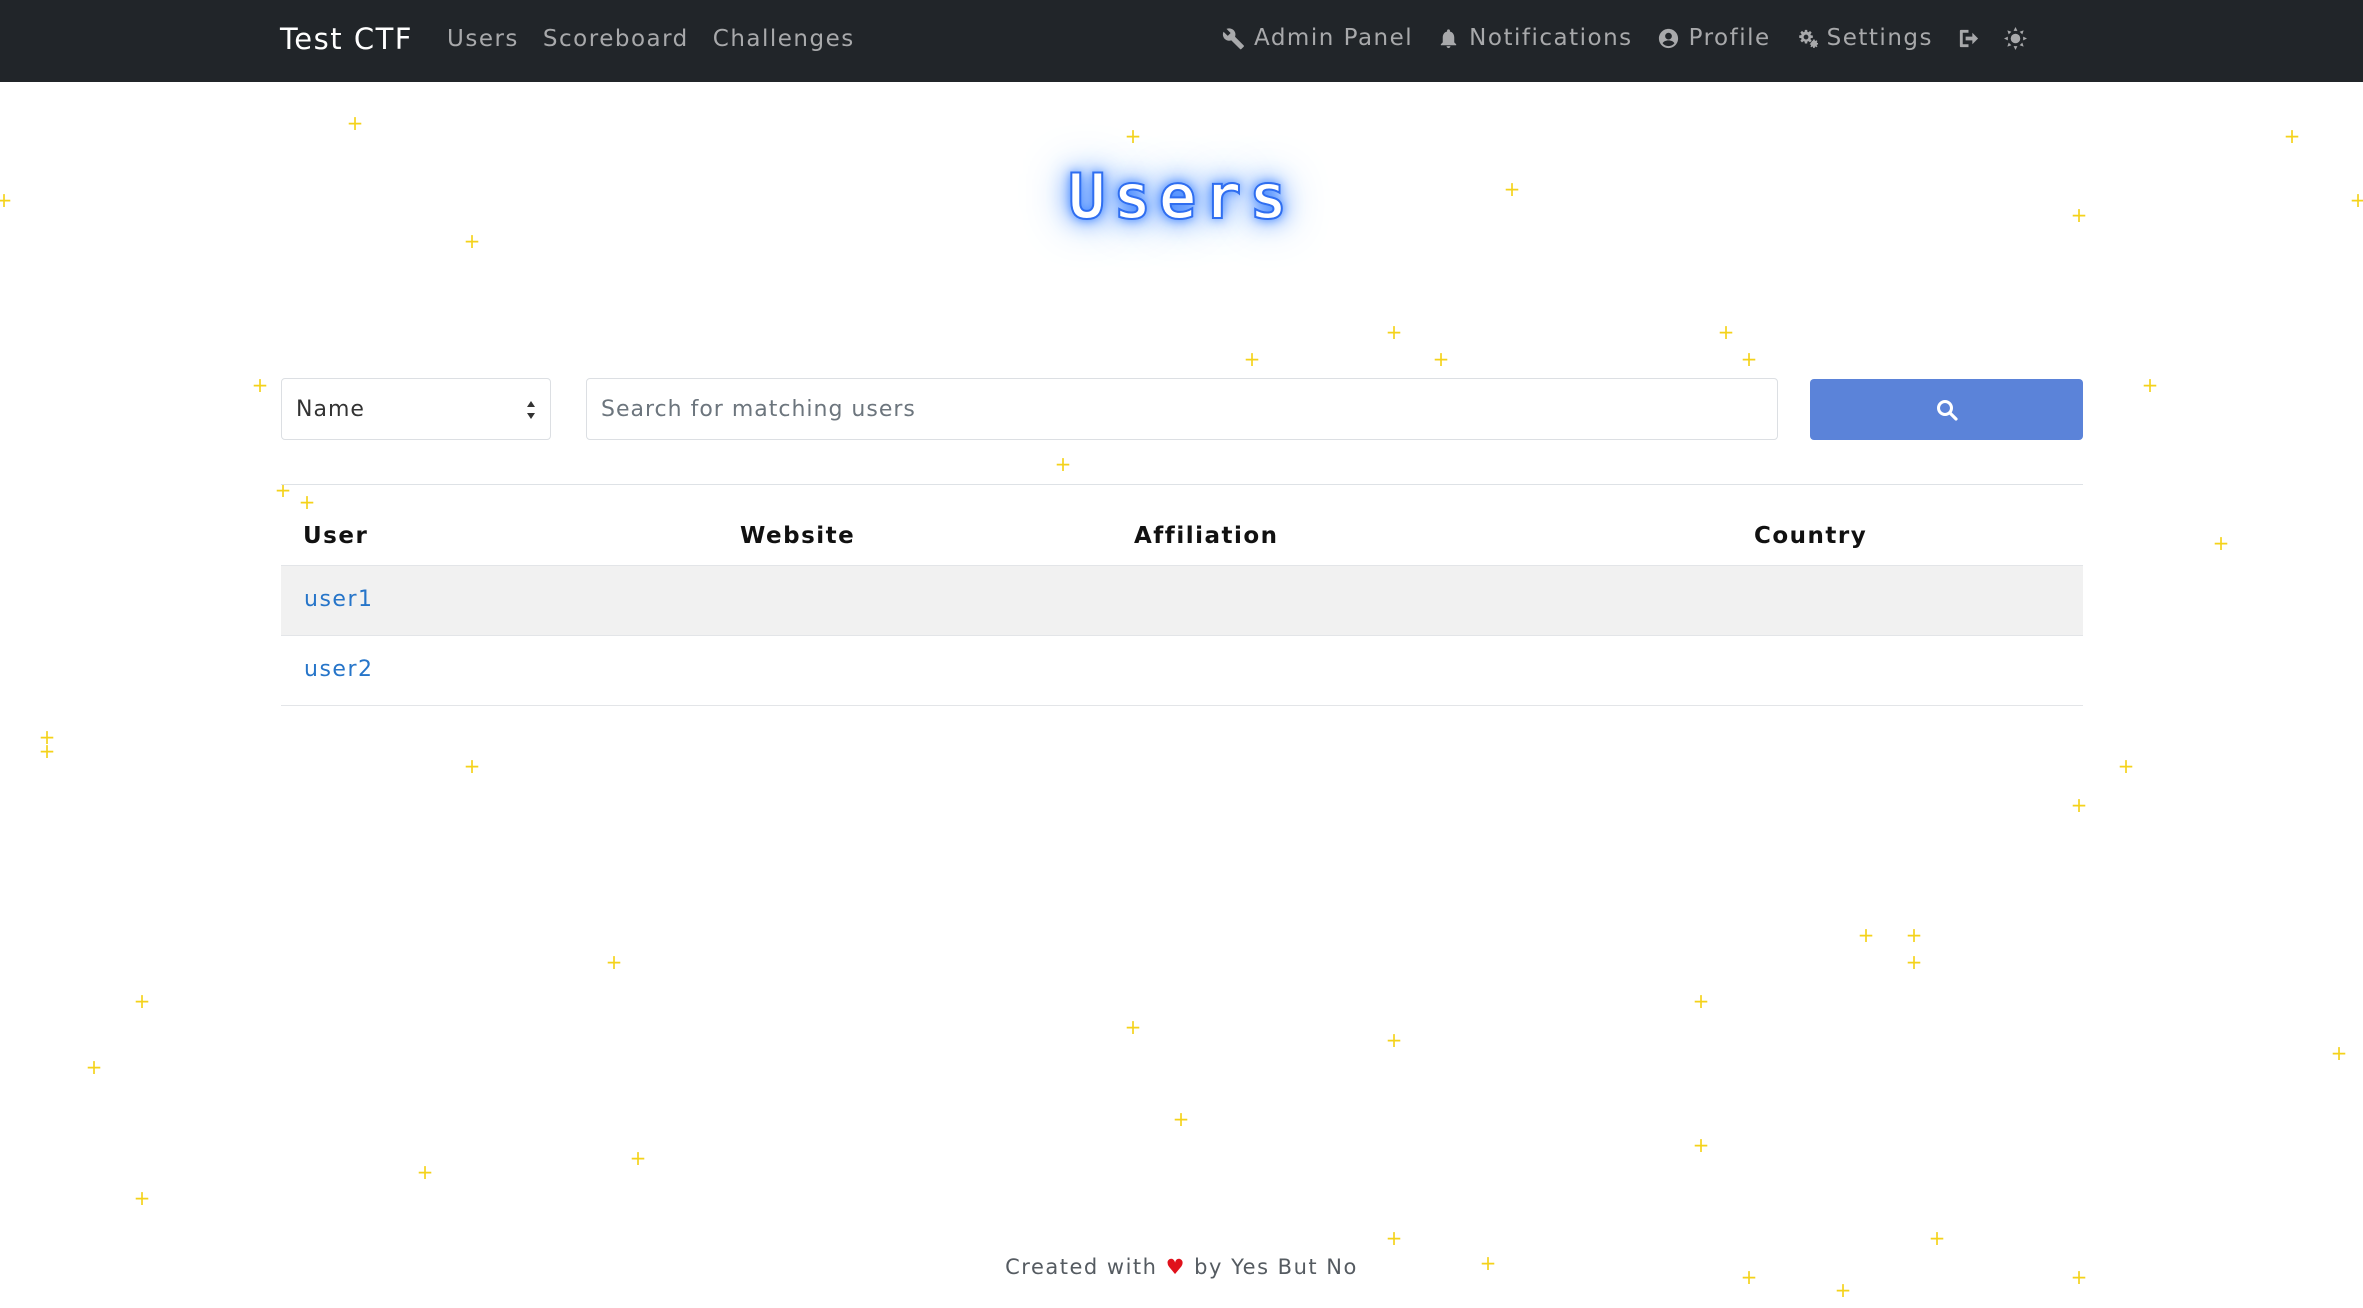  Describe the element at coordinates (1175, 1267) in the screenshot. I see `heart-icon: ♥` at that location.